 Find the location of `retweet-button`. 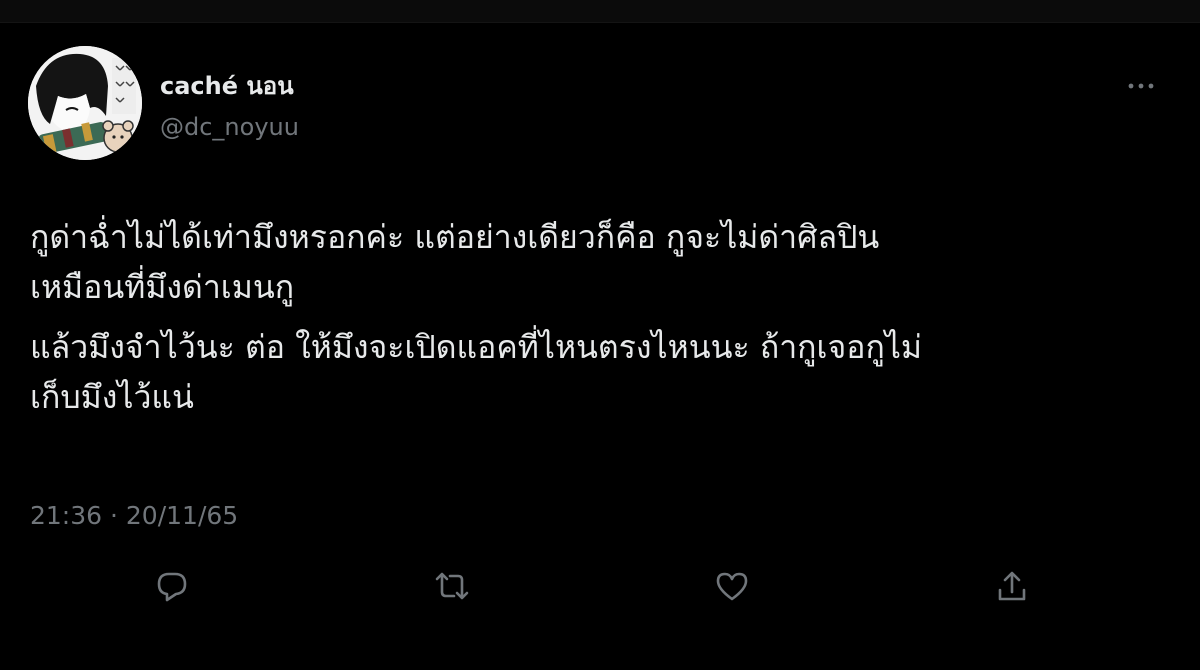

retweet-button is located at coordinates (452, 586).